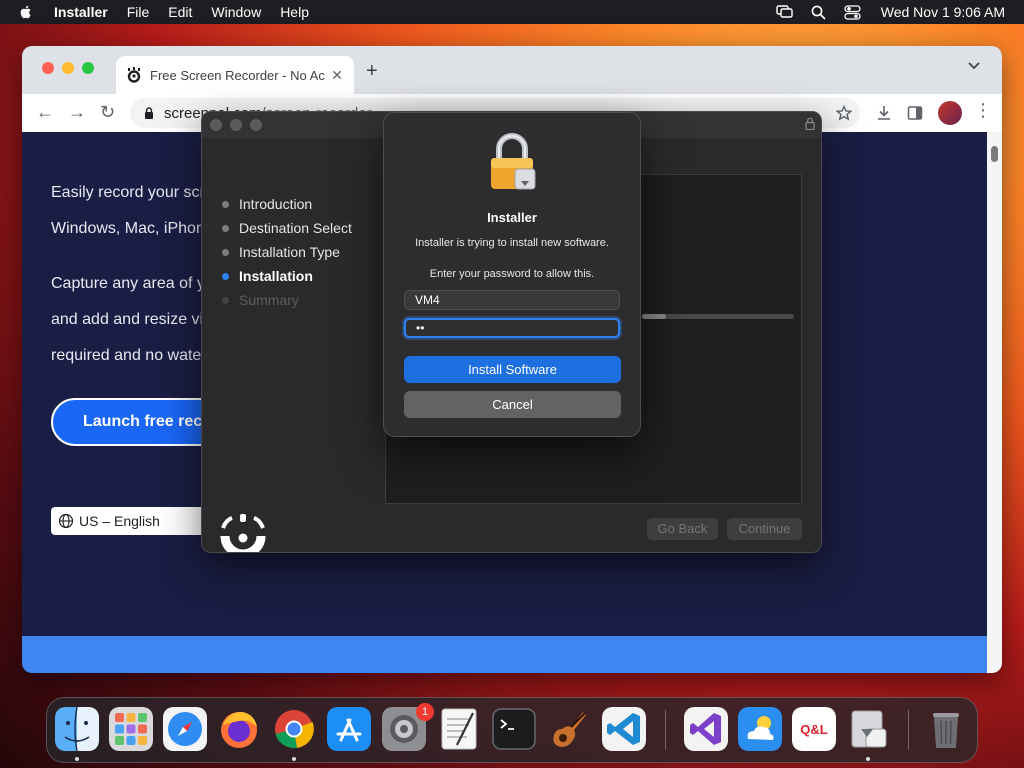 This screenshot has height=768, width=1024. I want to click on weather-icon, so click(760, 729).